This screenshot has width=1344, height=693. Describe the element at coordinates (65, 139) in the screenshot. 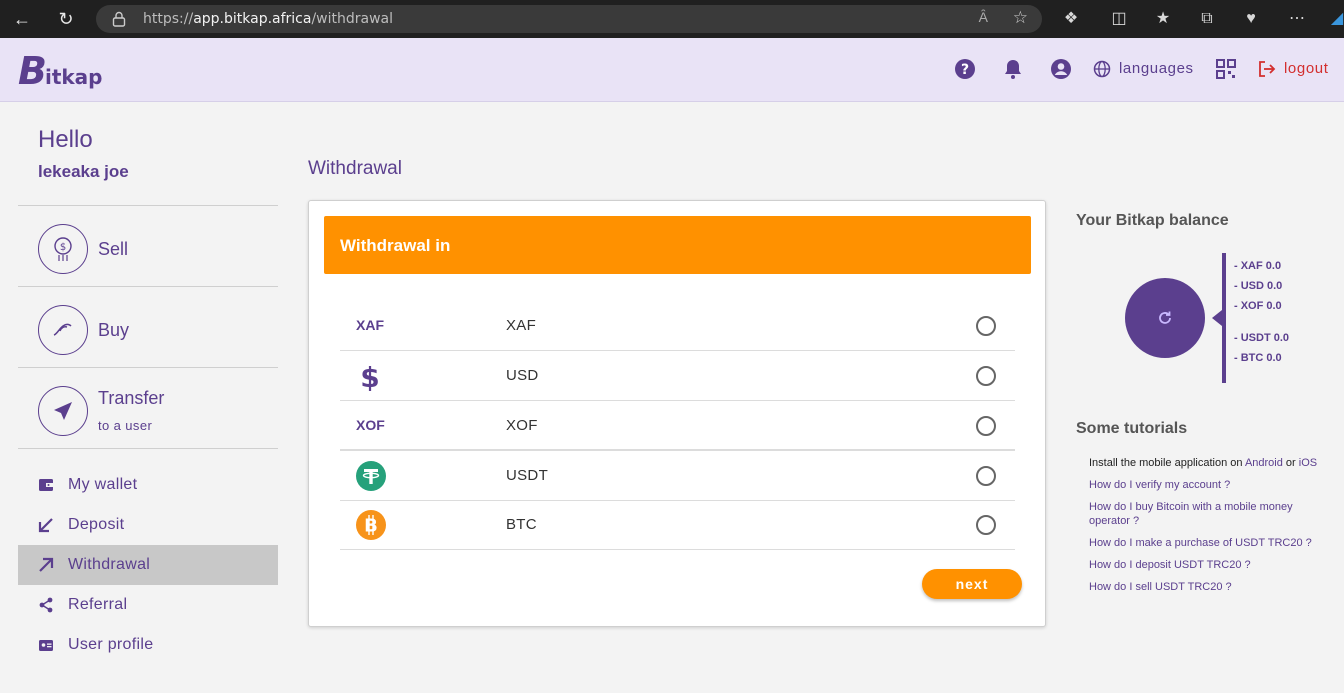

I see `greeting: Hello` at that location.